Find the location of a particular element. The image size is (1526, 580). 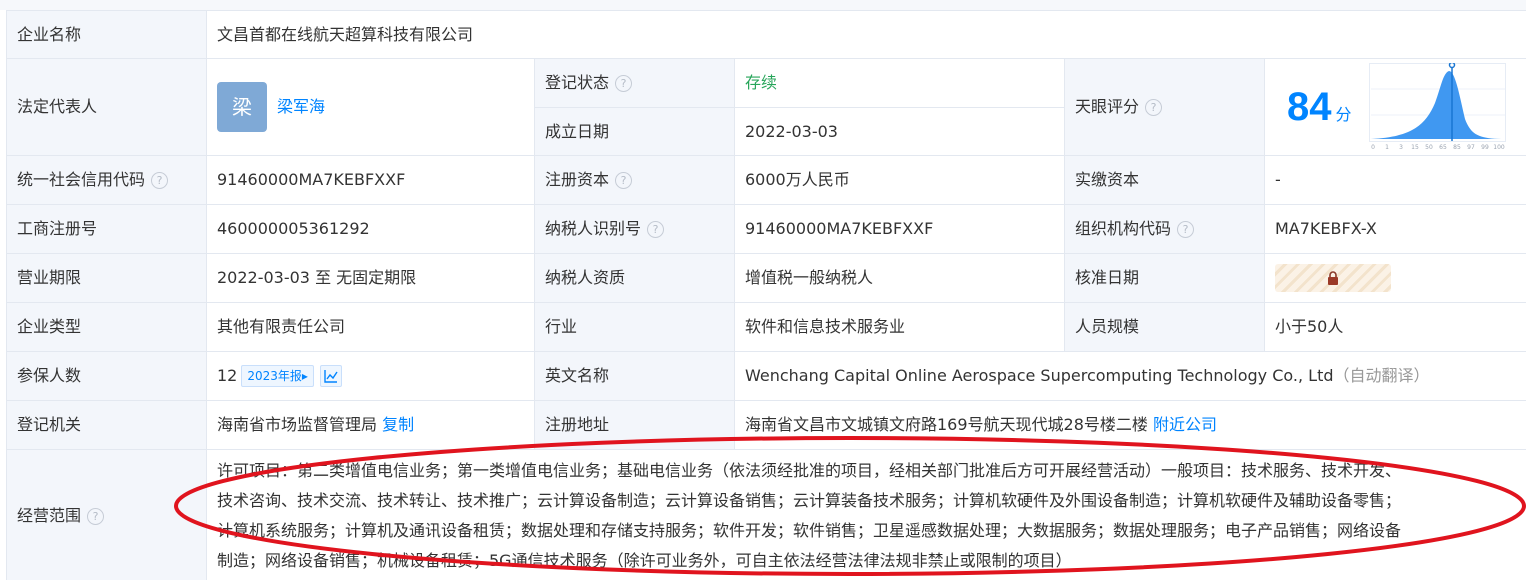

reg-capital-label-cell: 注册资本? is located at coordinates (634, 180).